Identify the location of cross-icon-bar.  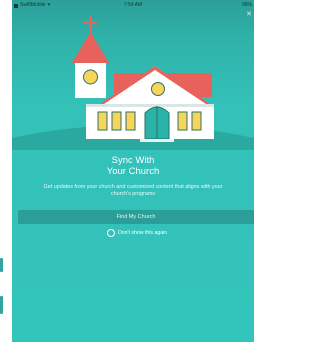
(90, 22).